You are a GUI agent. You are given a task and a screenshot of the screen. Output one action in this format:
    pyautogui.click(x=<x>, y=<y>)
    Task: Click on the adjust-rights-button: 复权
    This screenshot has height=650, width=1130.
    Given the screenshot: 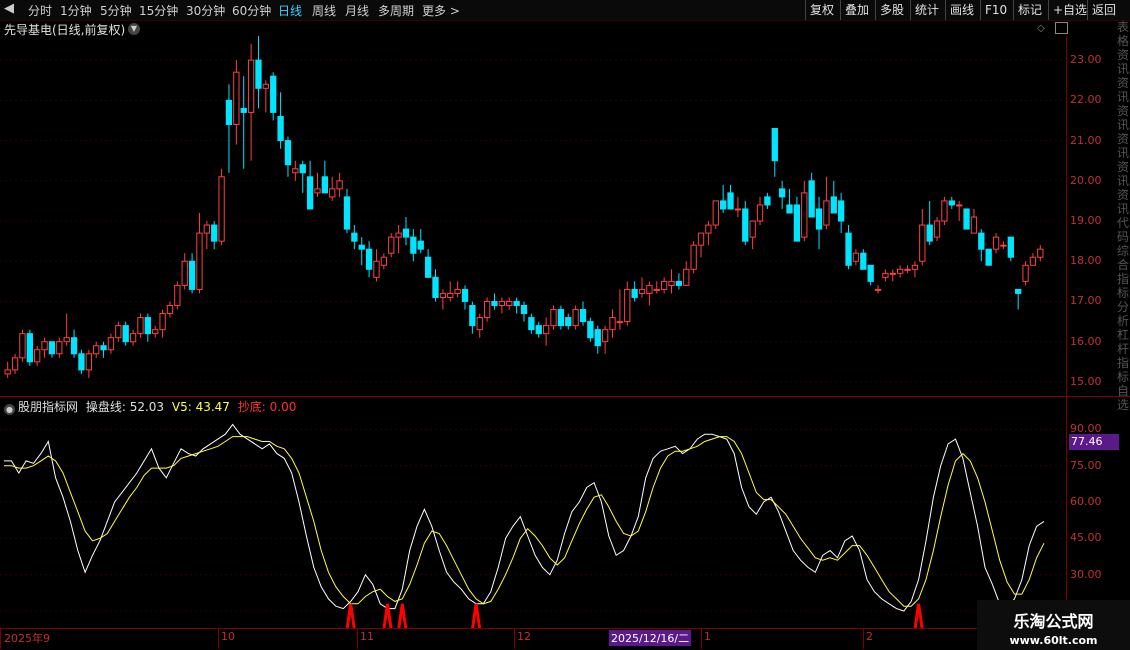 What is the action you would take?
    pyautogui.click(x=821, y=10)
    